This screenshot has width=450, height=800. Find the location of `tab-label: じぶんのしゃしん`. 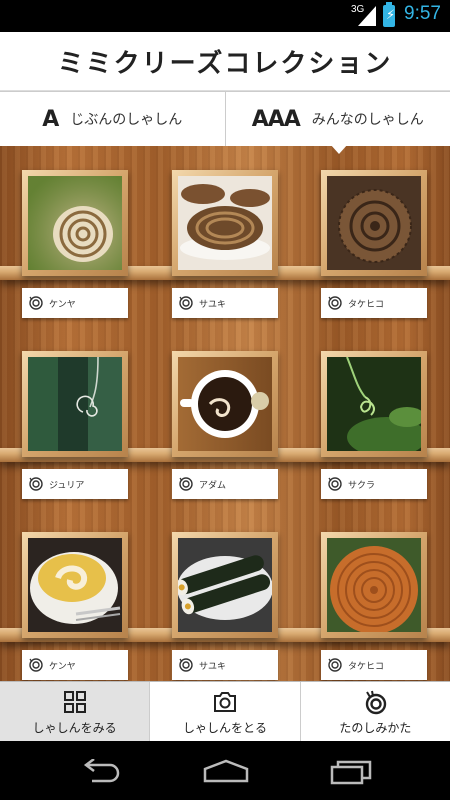

tab-label: じぶんのしゃしん is located at coordinates (126, 120).